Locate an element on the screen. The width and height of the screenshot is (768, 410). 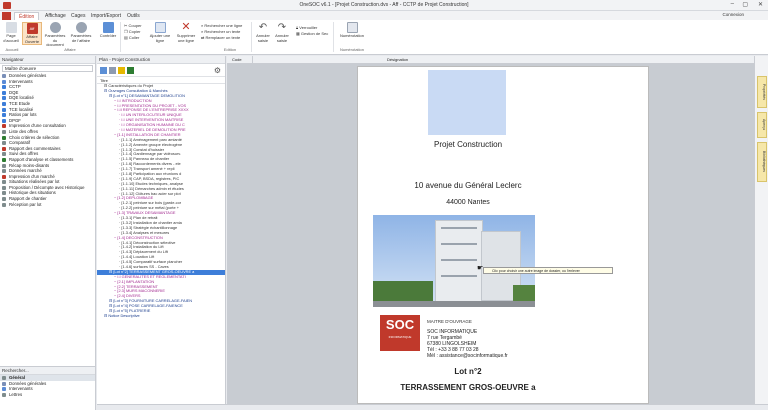
navigator-header: Navigateur is located at coordinates (47, 60).